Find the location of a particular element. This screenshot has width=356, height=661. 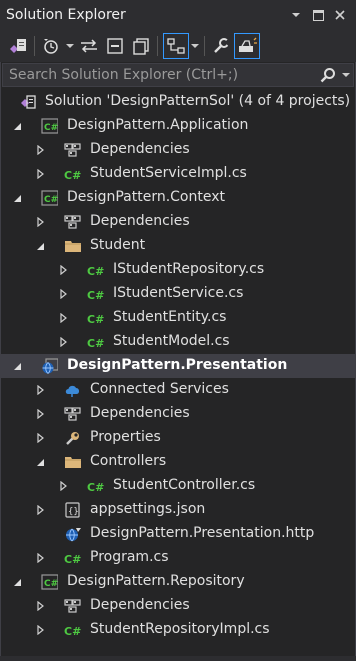

tree-row: C# IStudentRepository.cs is located at coordinates (178, 270).